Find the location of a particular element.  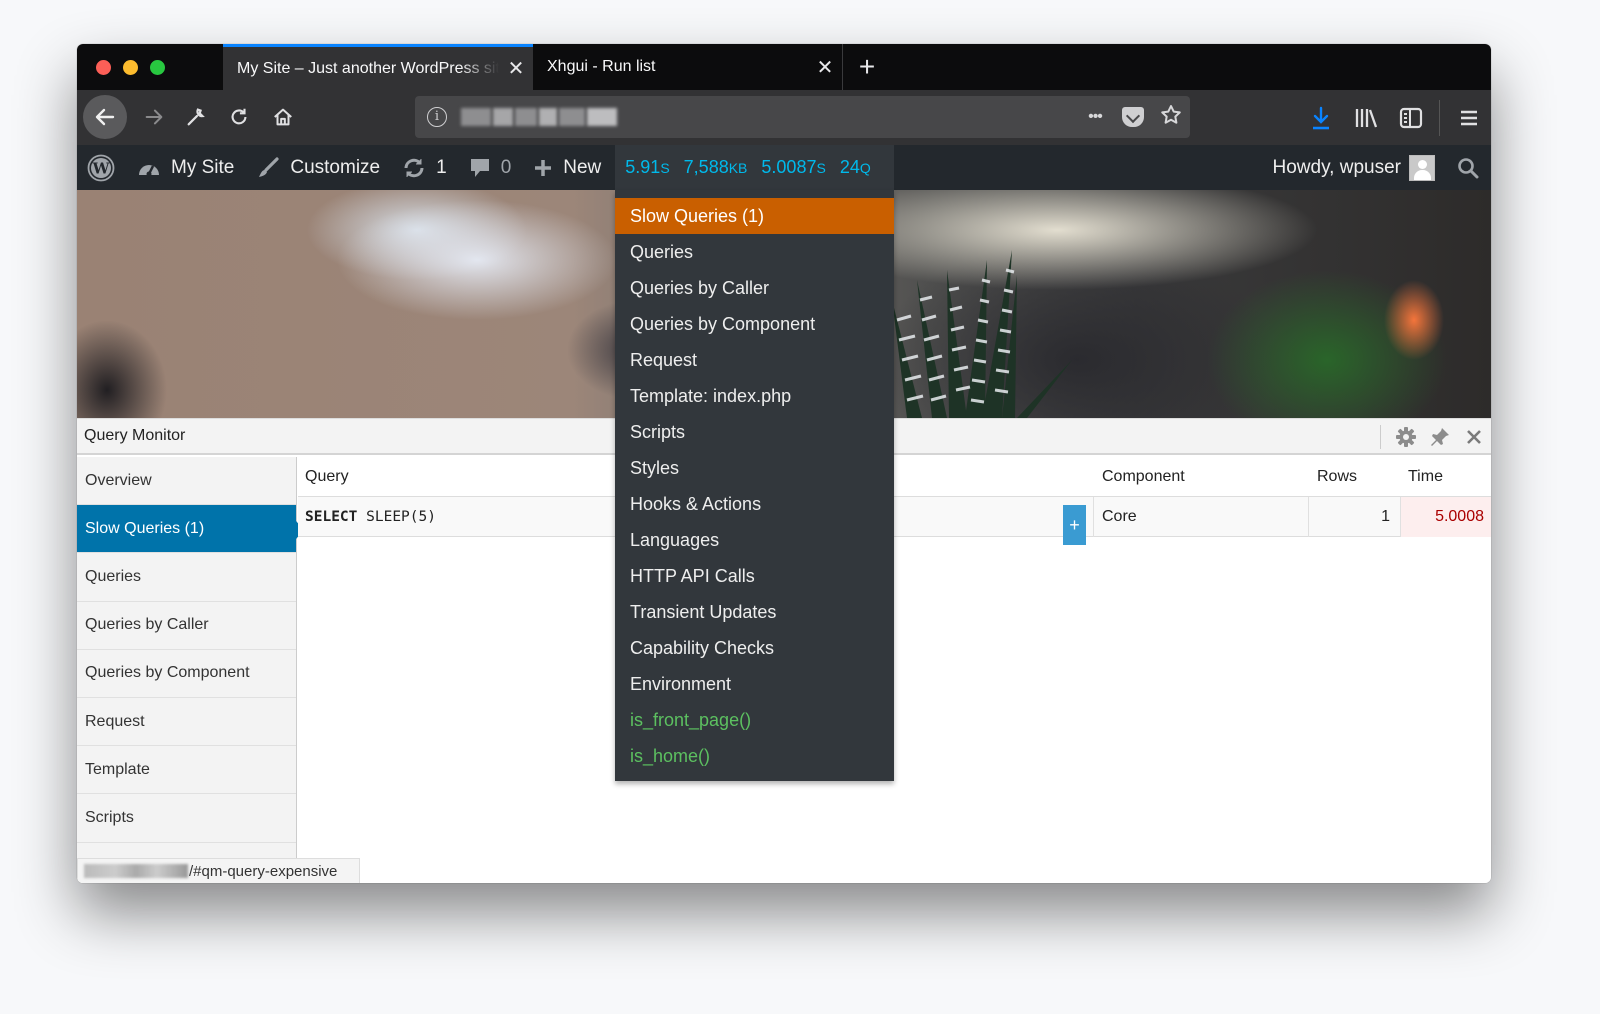

table-row: SELECT SLEEP(5) + Core 1 5.0008 is located at coordinates (894, 521).